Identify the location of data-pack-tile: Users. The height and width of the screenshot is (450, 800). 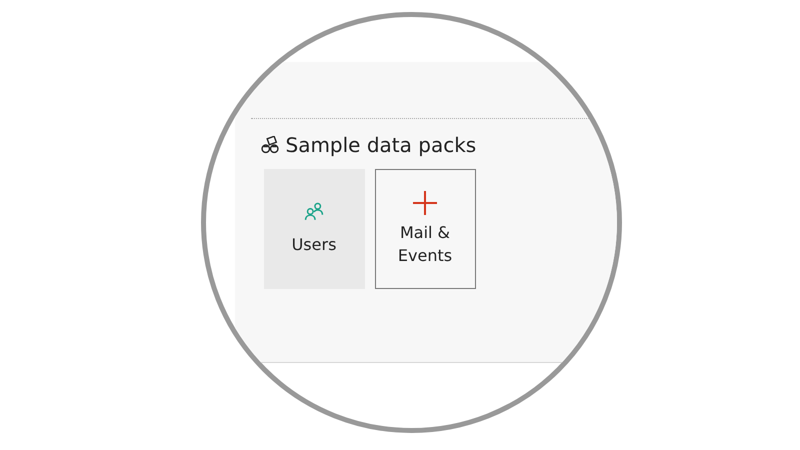
(314, 229).